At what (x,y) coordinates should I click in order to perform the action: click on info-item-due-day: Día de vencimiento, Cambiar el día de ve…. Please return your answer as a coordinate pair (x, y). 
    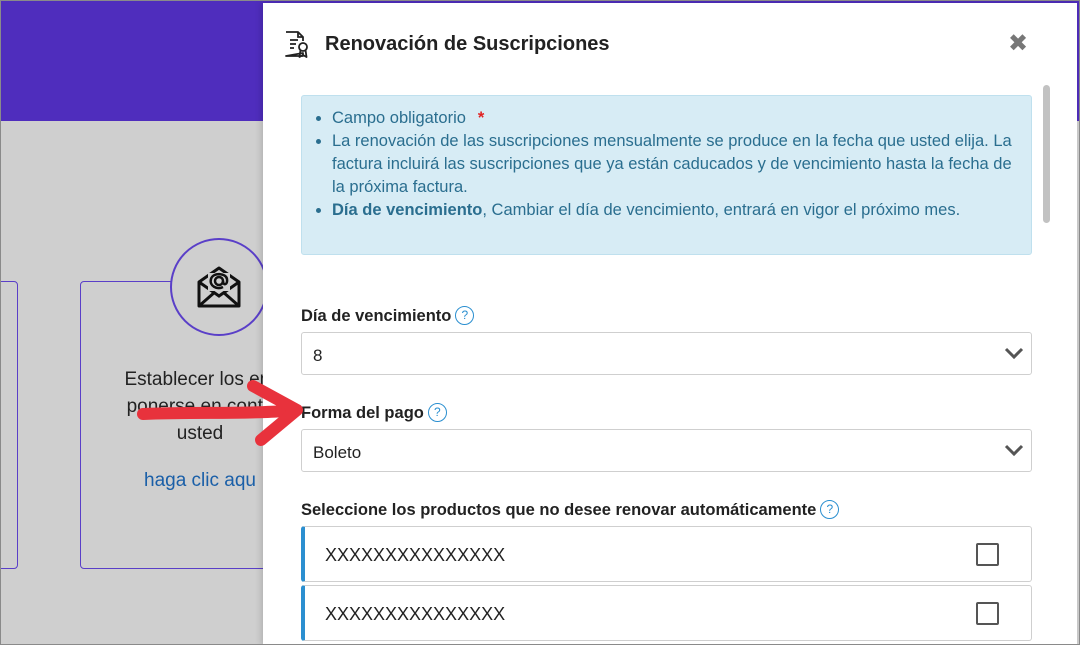
    Looking at the image, I should click on (665, 210).